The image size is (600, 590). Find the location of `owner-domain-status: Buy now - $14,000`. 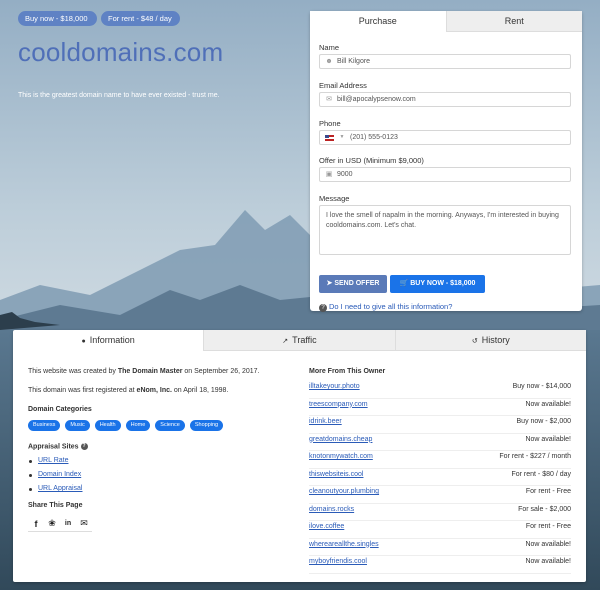

owner-domain-status: Buy now - $14,000 is located at coordinates (541, 386).